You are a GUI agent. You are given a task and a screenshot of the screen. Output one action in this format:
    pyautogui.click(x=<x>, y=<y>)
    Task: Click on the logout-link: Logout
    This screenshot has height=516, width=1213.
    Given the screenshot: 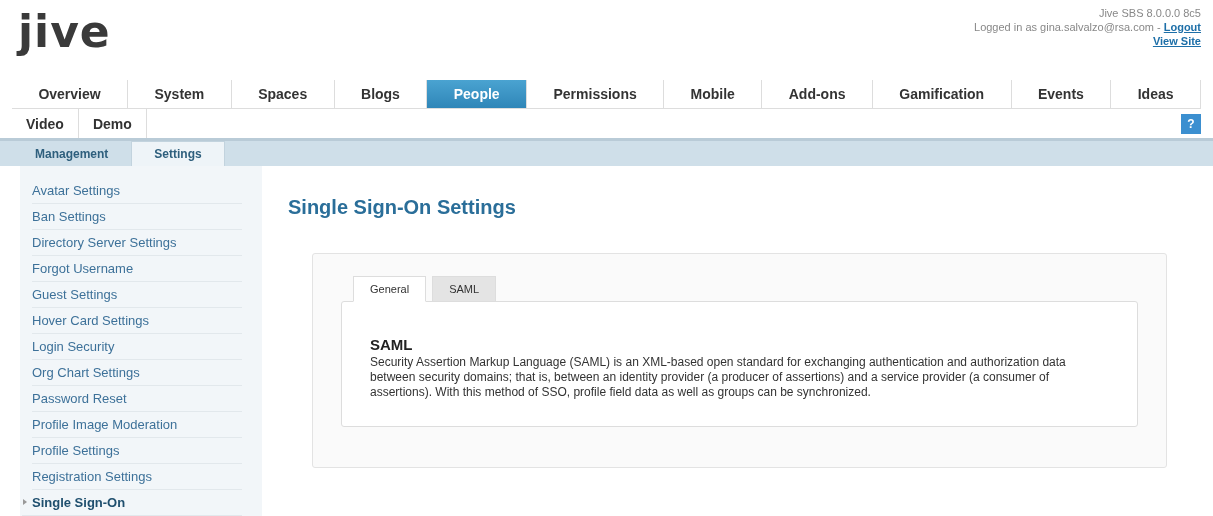 What is the action you would take?
    pyautogui.click(x=1182, y=27)
    